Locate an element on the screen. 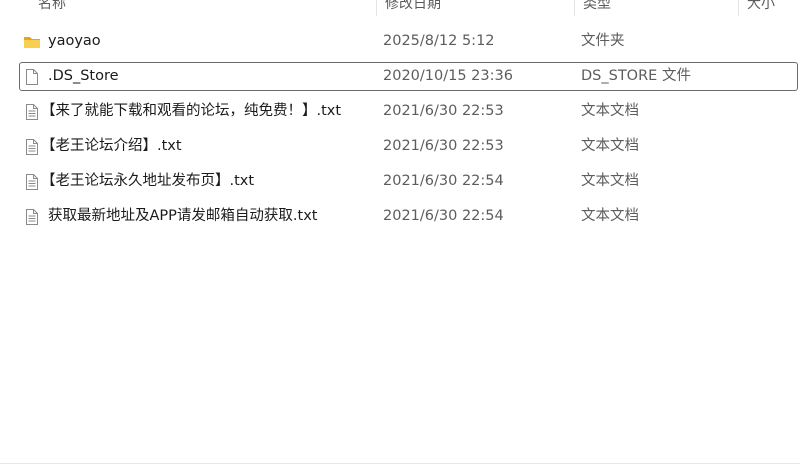 This screenshot has height=466, width=800. file-name: 【老王论坛永久地址发布页】.txt is located at coordinates (148, 181).